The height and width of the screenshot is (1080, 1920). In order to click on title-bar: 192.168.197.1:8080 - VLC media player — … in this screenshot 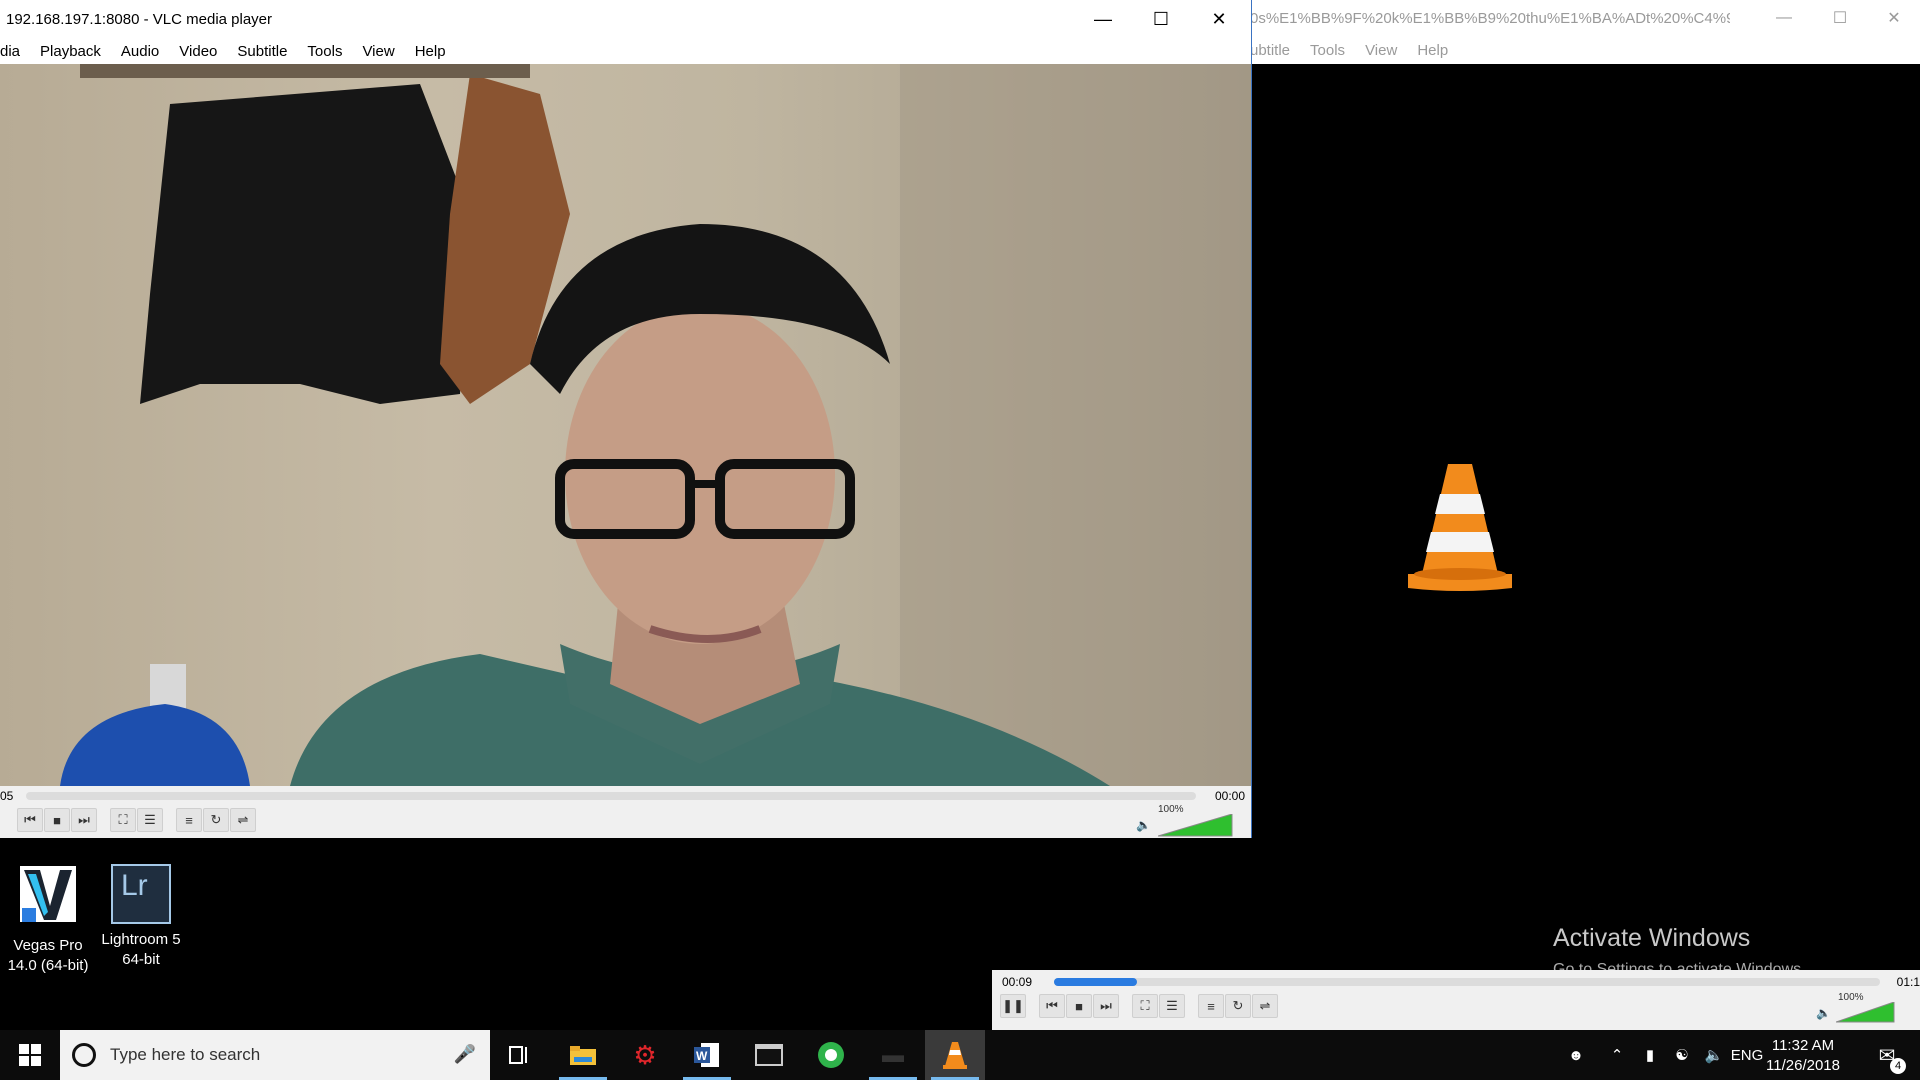, I will do `click(625, 19)`.